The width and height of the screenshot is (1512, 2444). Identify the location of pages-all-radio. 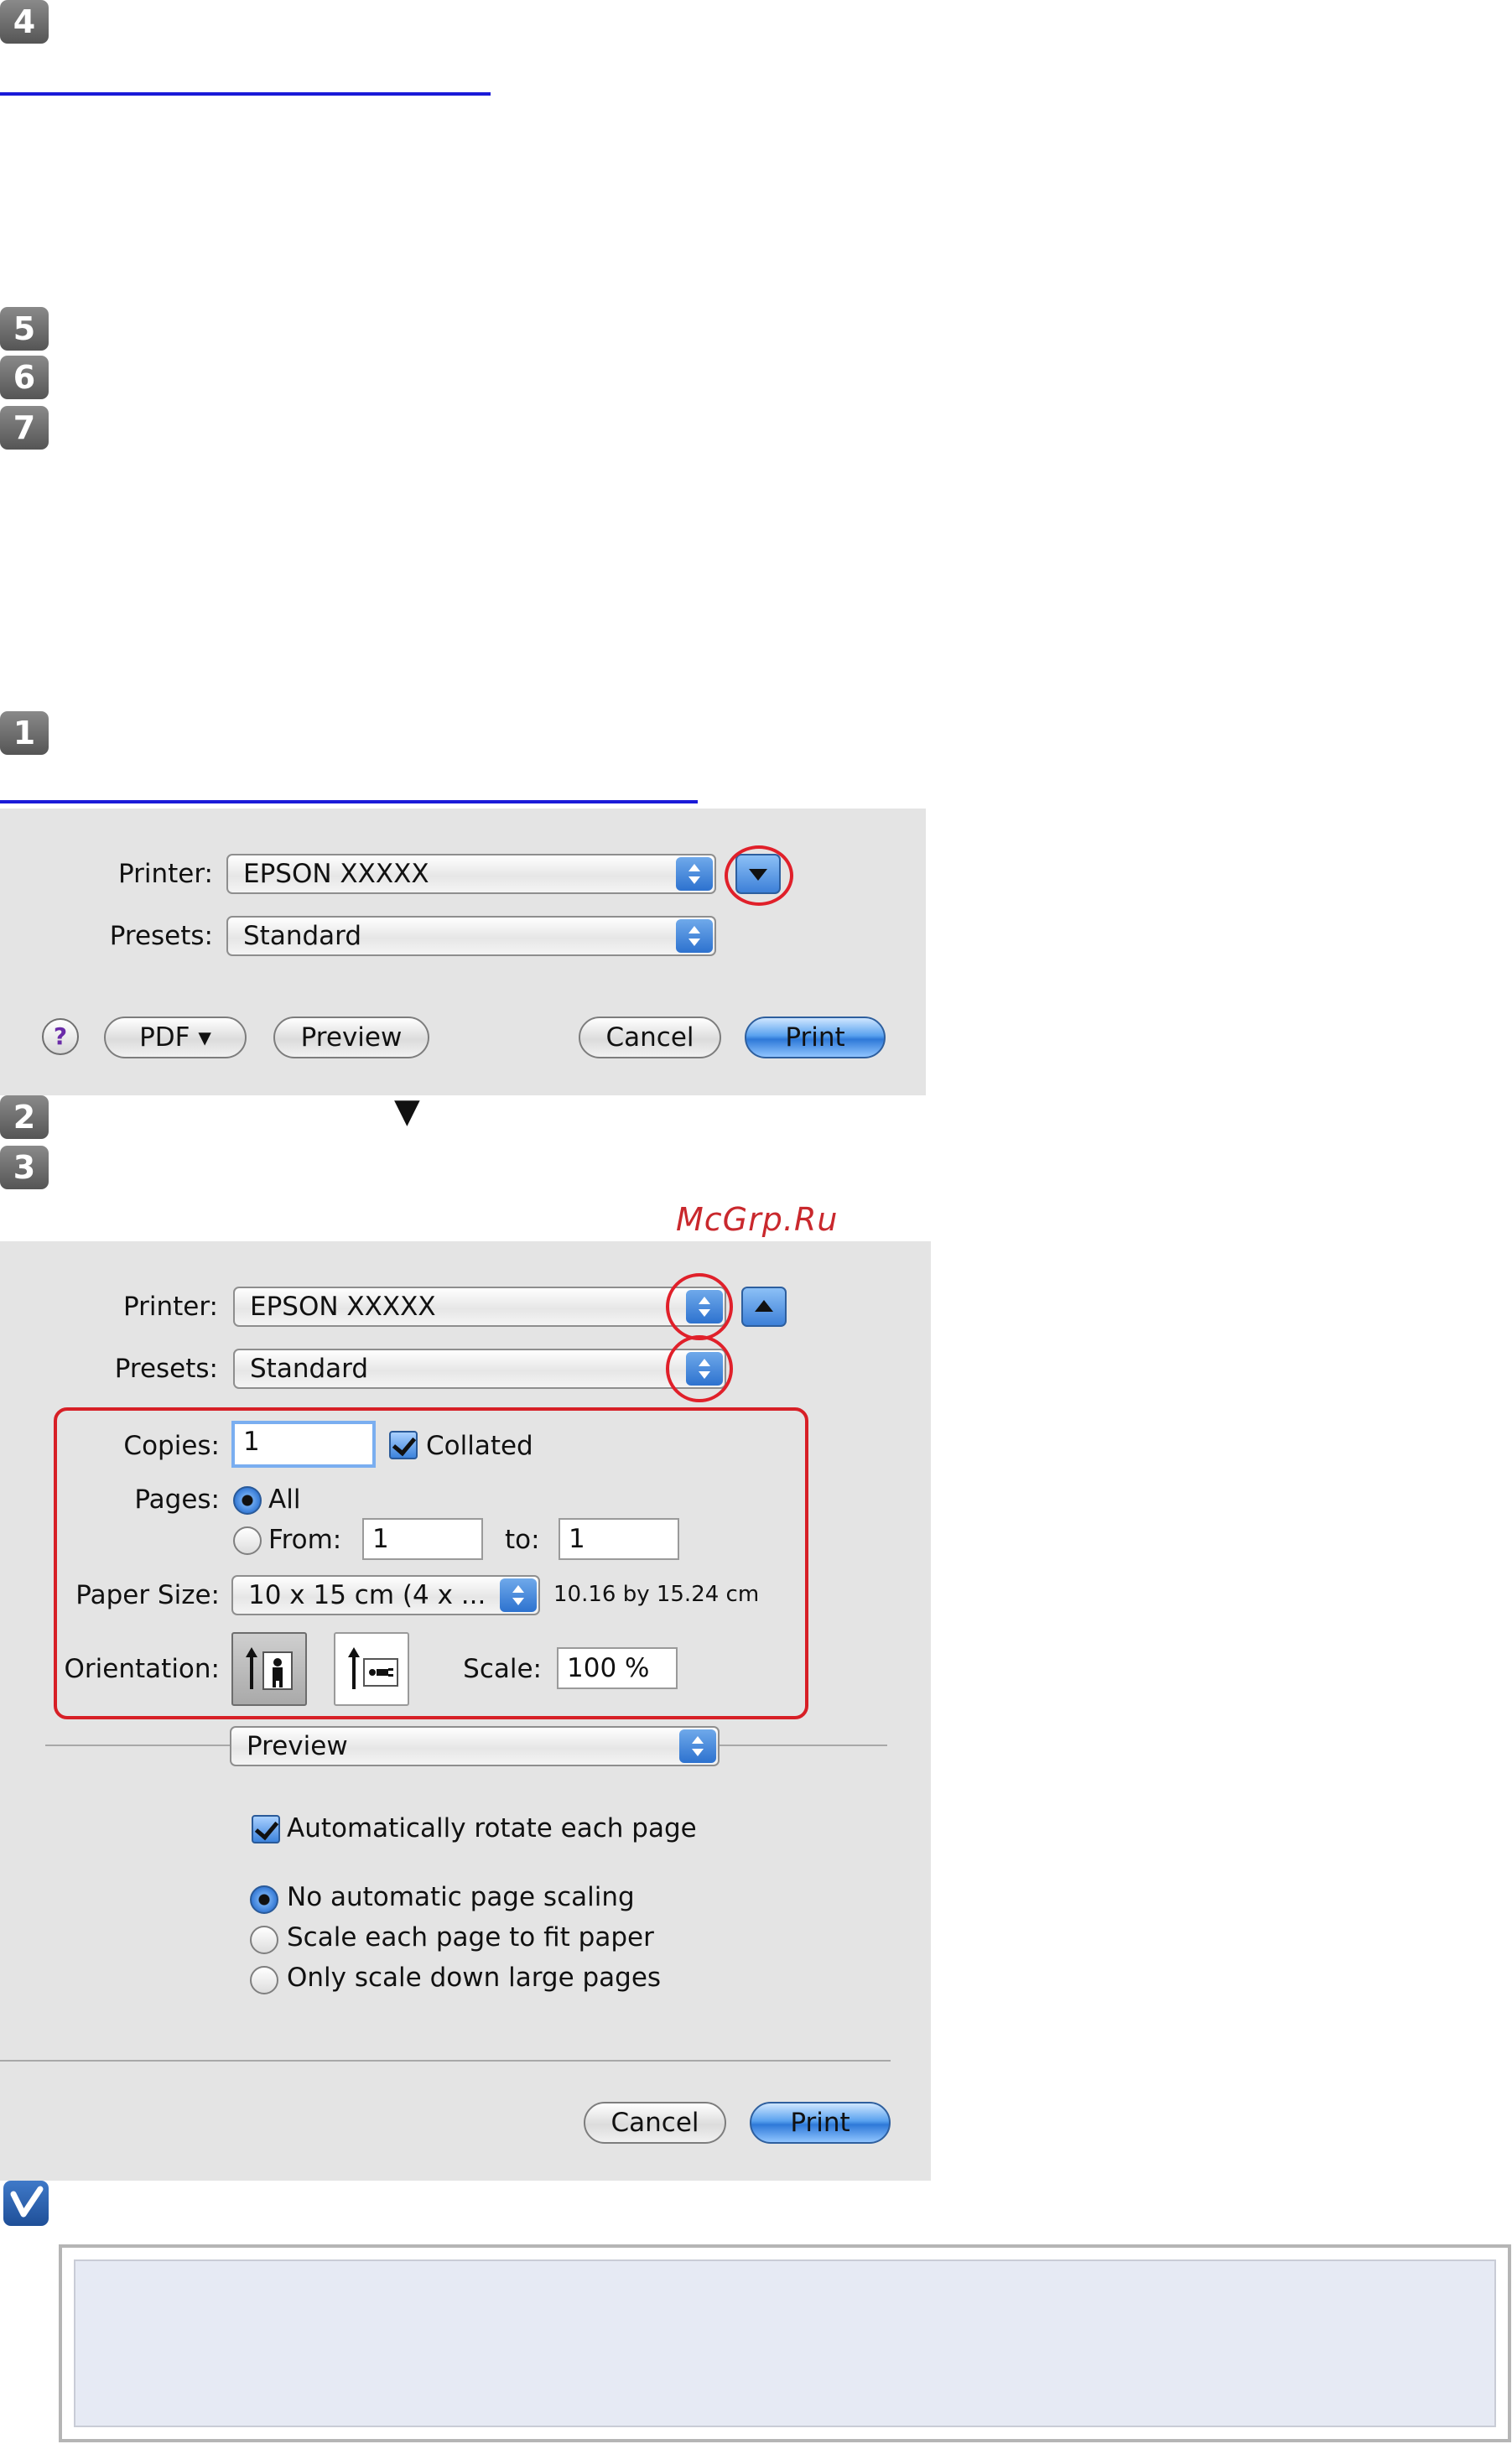
(247, 1501).